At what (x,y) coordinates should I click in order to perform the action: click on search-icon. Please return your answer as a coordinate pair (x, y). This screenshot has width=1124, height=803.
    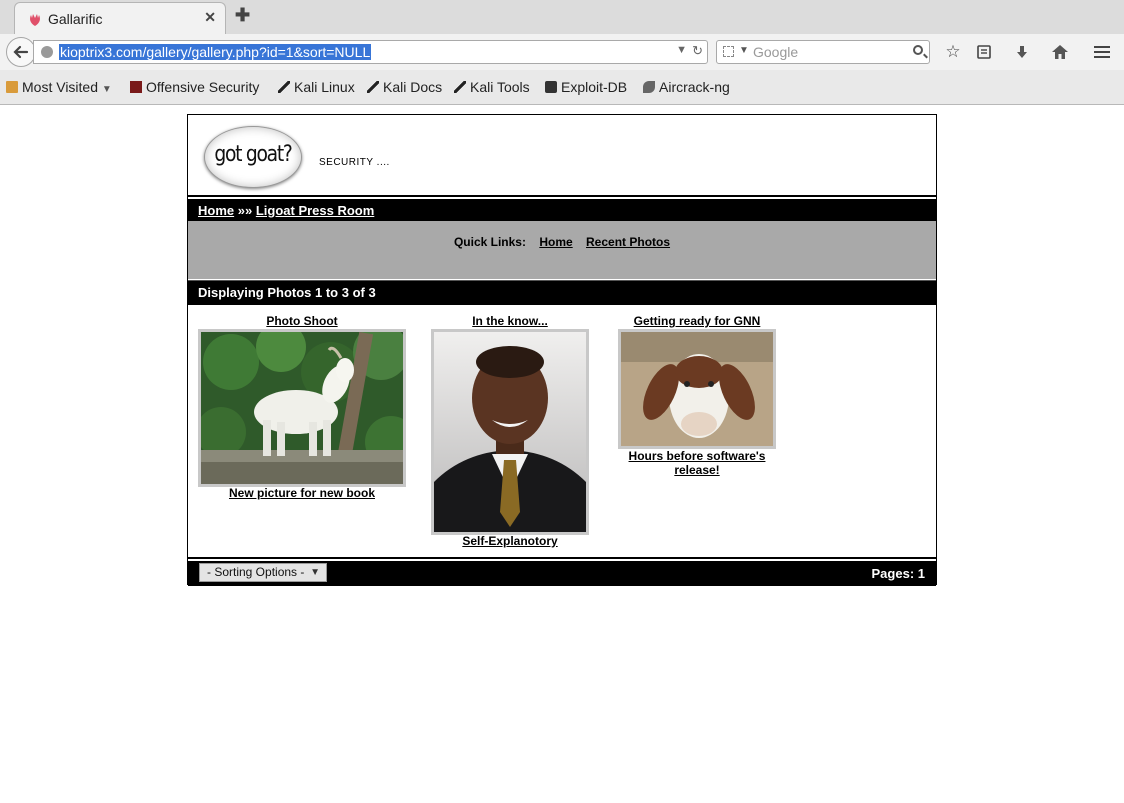
    Looking at the image, I should click on (918, 50).